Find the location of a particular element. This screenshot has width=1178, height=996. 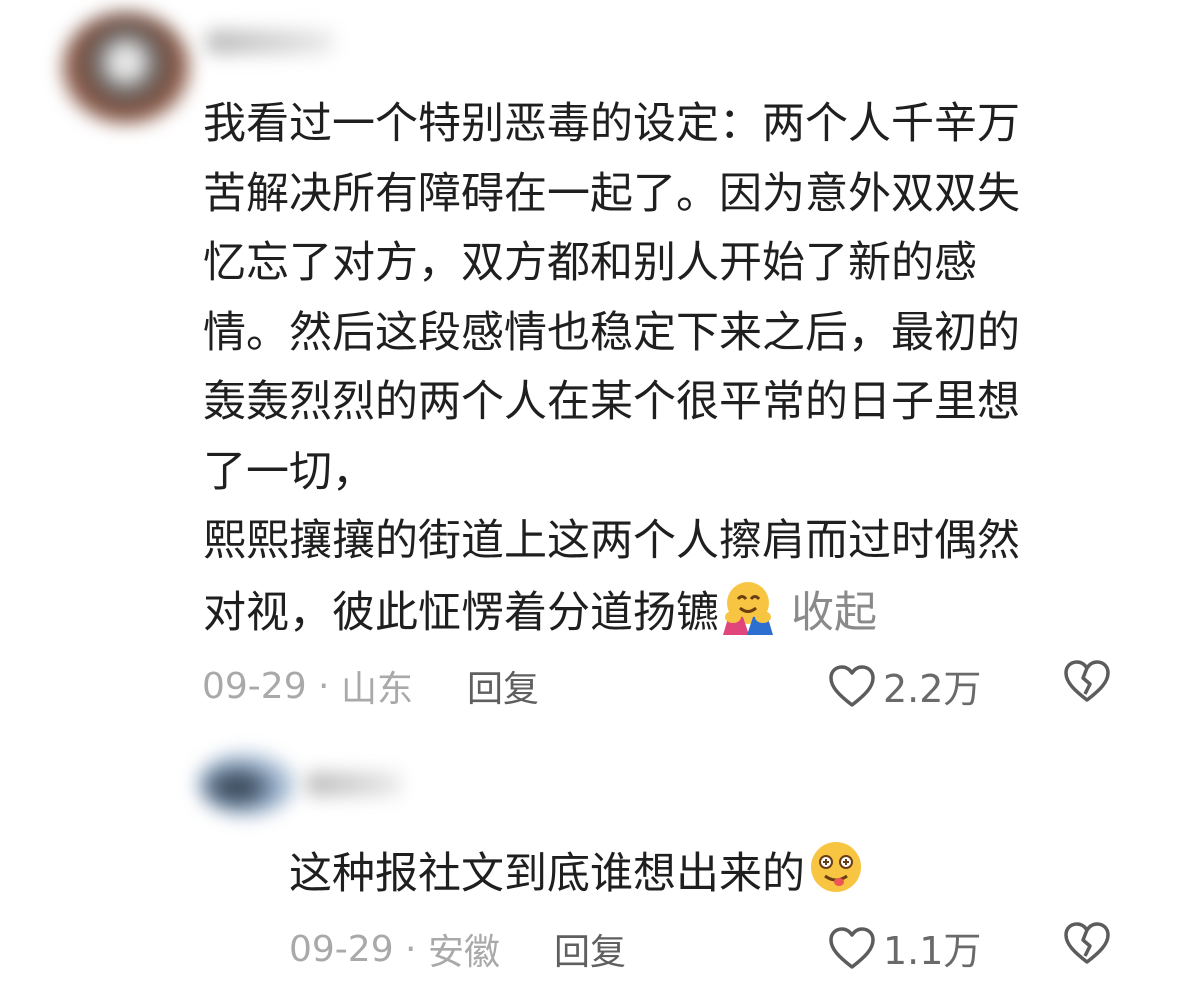

comment-location: 山东 is located at coordinates (376, 689).